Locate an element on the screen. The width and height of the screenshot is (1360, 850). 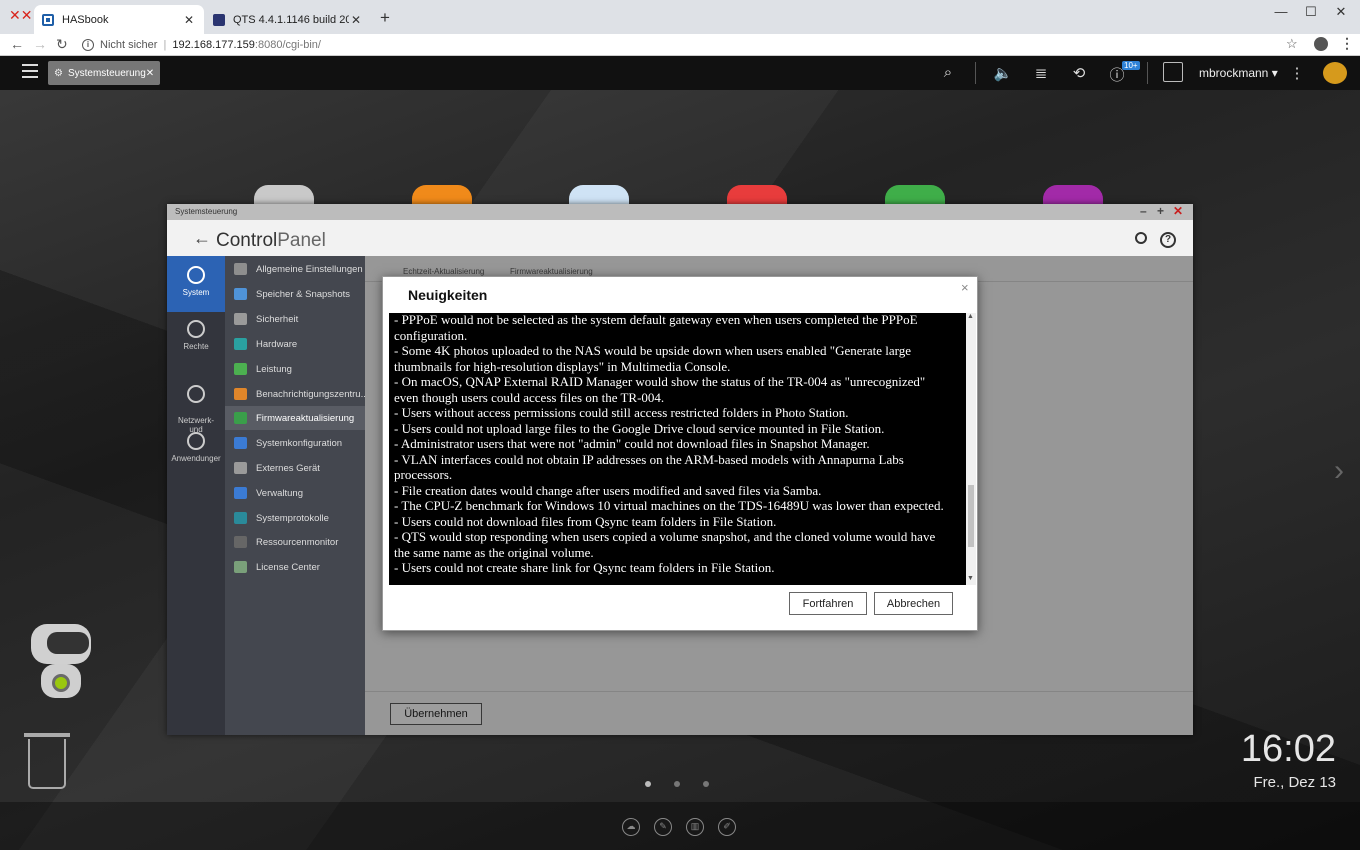
maximize-window-icon: + is located at coordinates (1160, 211).